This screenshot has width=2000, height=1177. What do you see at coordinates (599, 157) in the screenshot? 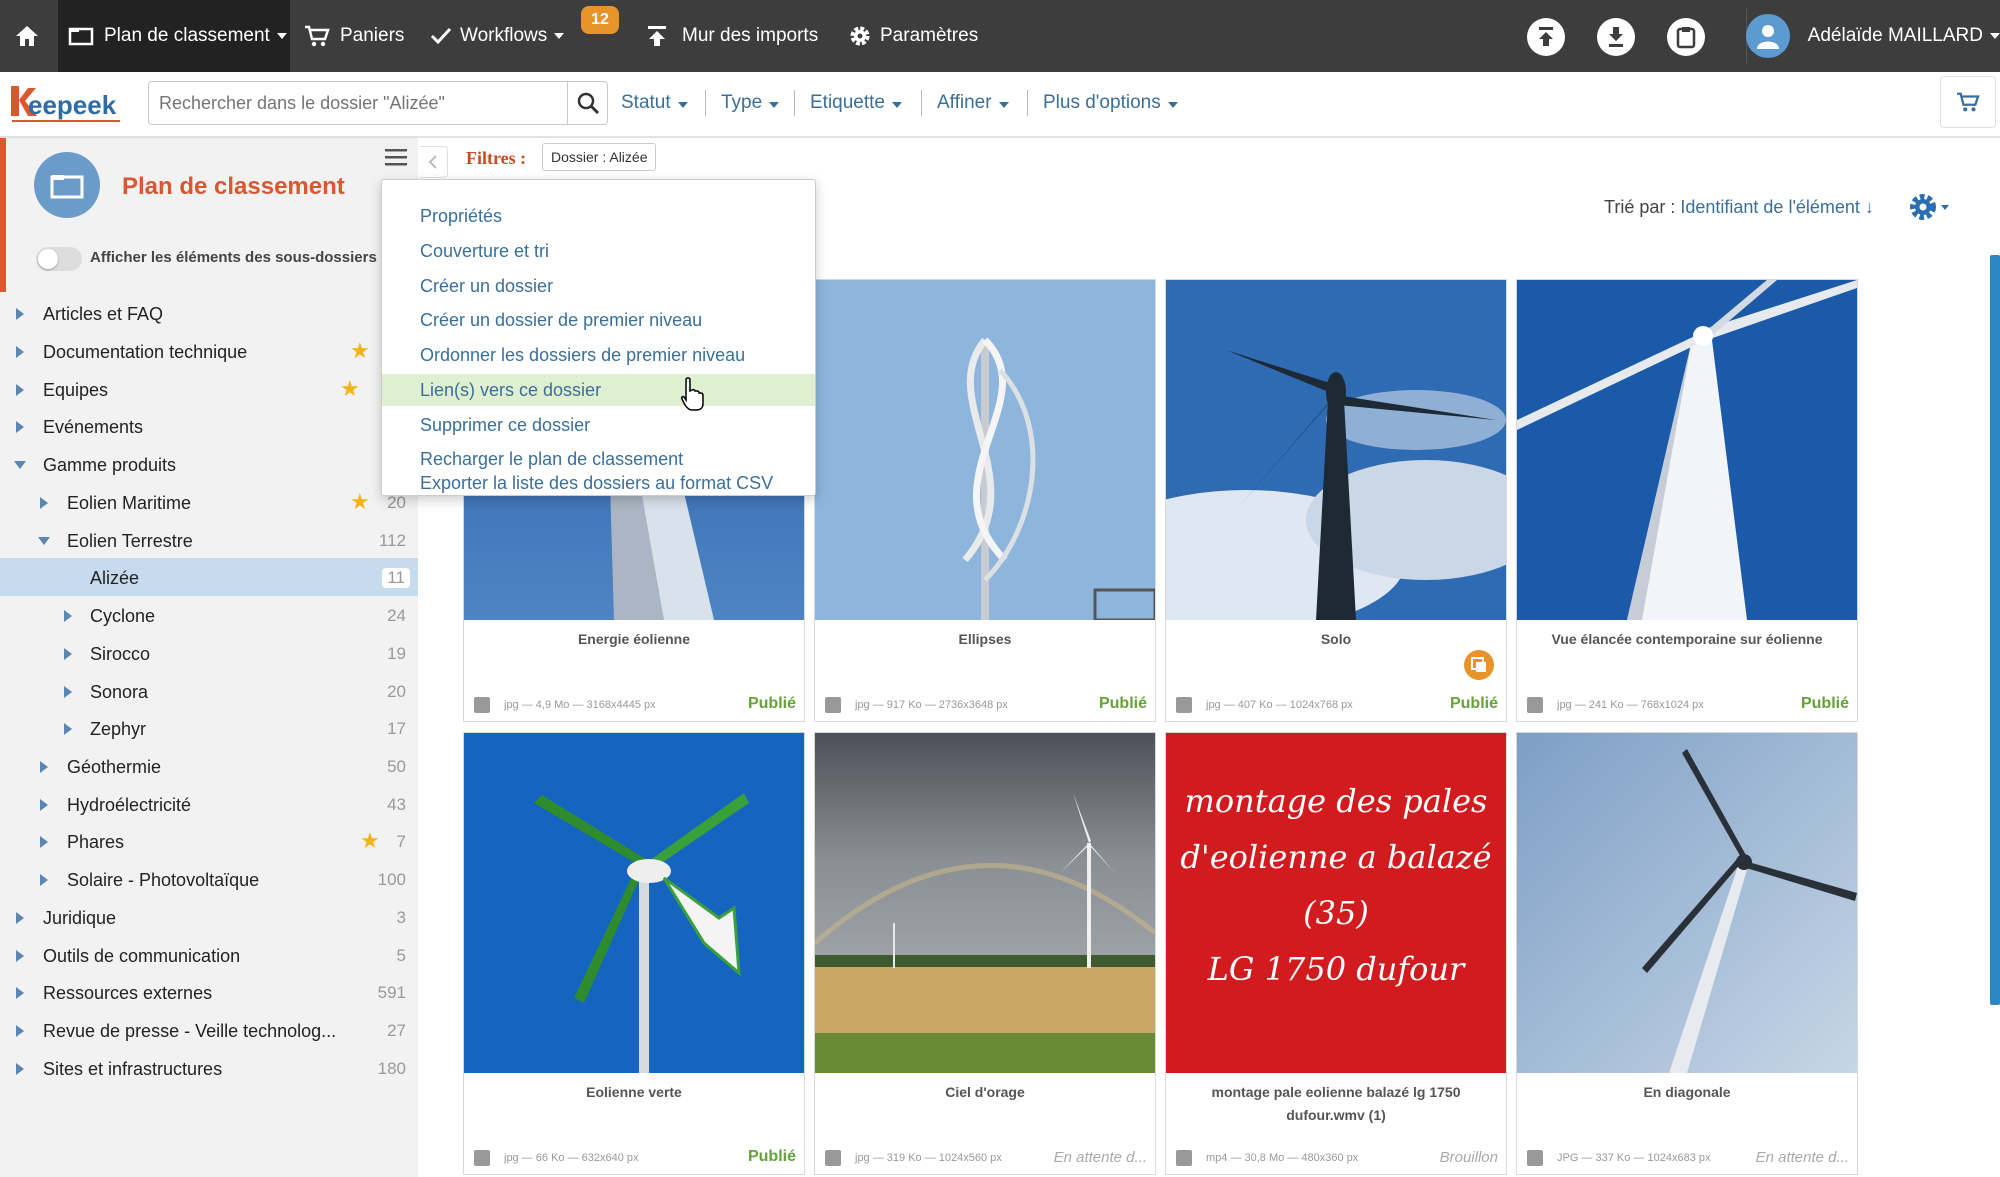
I see `filter-chip: Dossier : Alizée` at bounding box center [599, 157].